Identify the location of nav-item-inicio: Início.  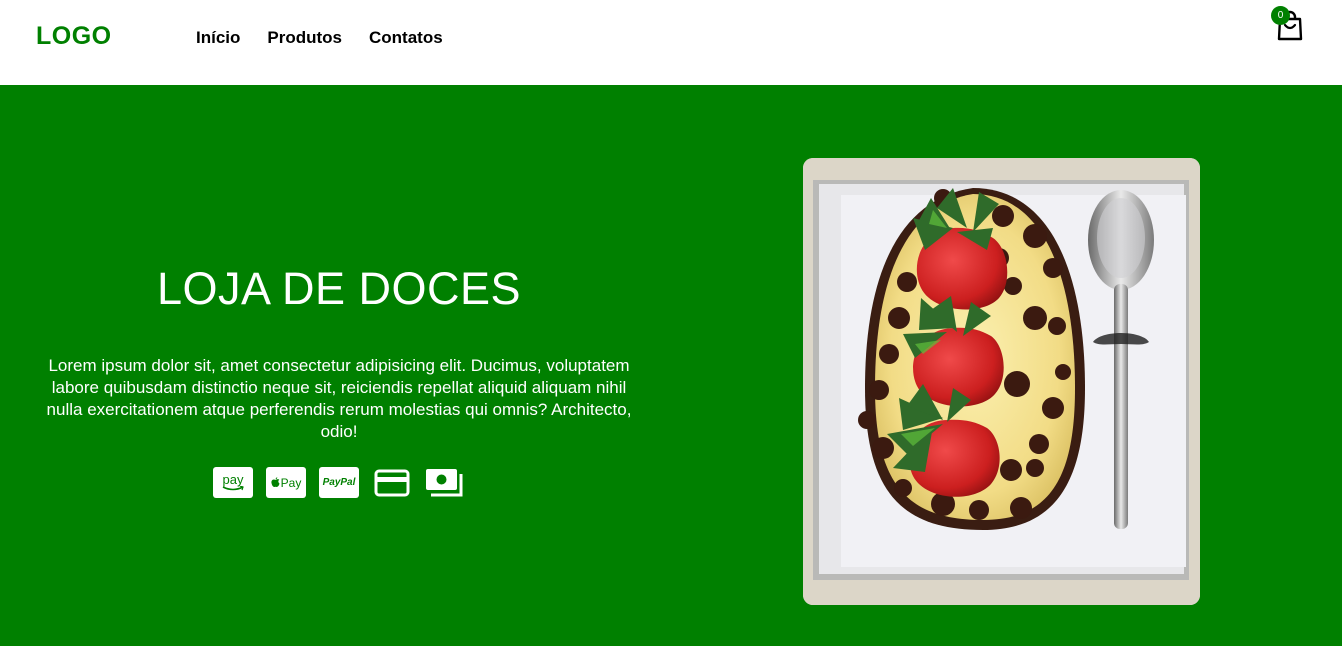
(218, 38).